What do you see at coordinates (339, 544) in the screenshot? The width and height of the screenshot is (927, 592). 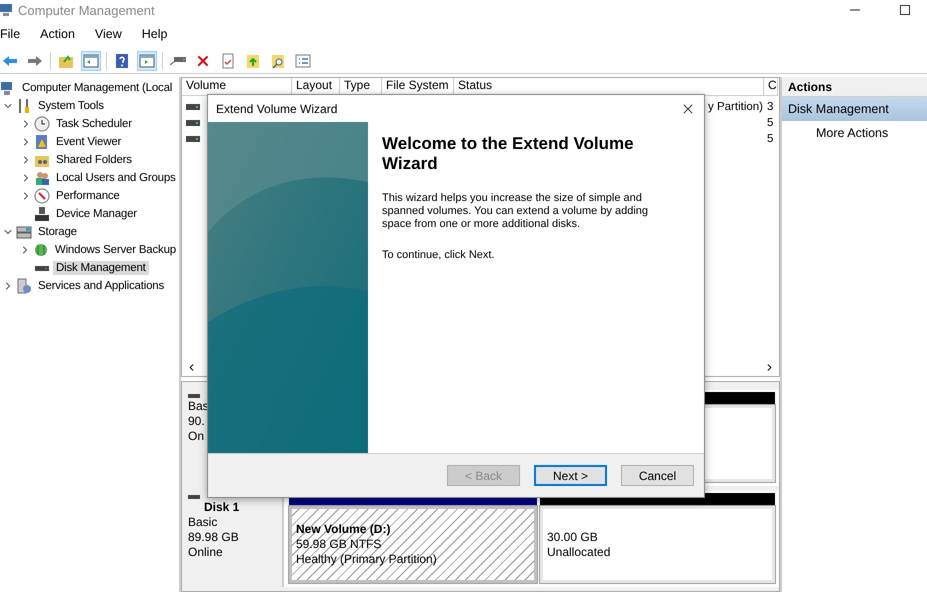 I see `partition-info: 59.98 GB NTFS` at bounding box center [339, 544].